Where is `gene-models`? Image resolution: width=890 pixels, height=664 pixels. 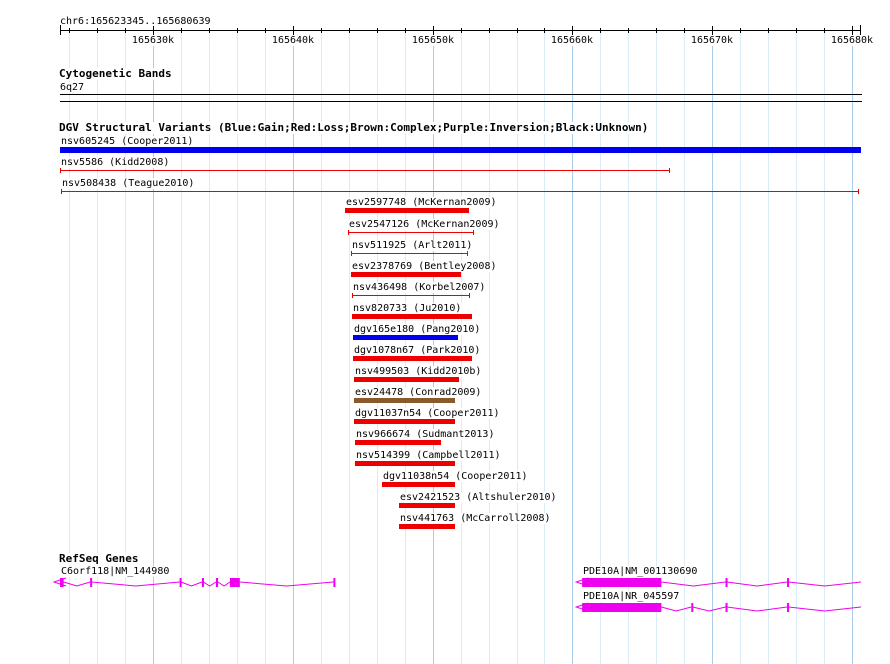 gene-models is located at coordinates (457, 594).